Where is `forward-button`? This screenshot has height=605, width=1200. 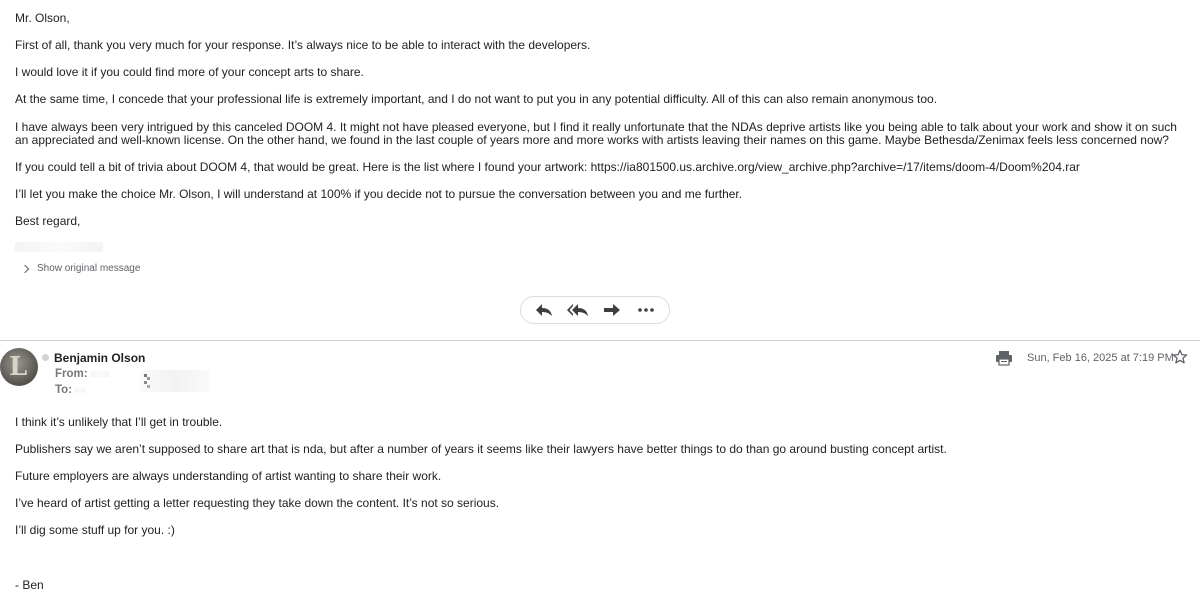 forward-button is located at coordinates (612, 310).